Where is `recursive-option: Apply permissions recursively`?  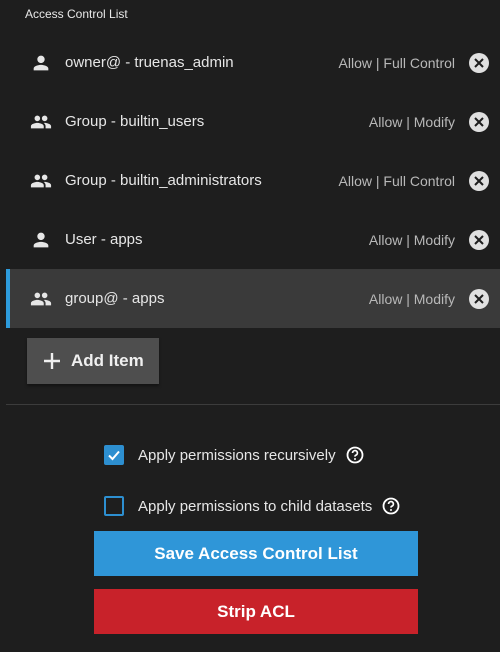
recursive-option: Apply permissions recursively is located at coordinates (234, 455).